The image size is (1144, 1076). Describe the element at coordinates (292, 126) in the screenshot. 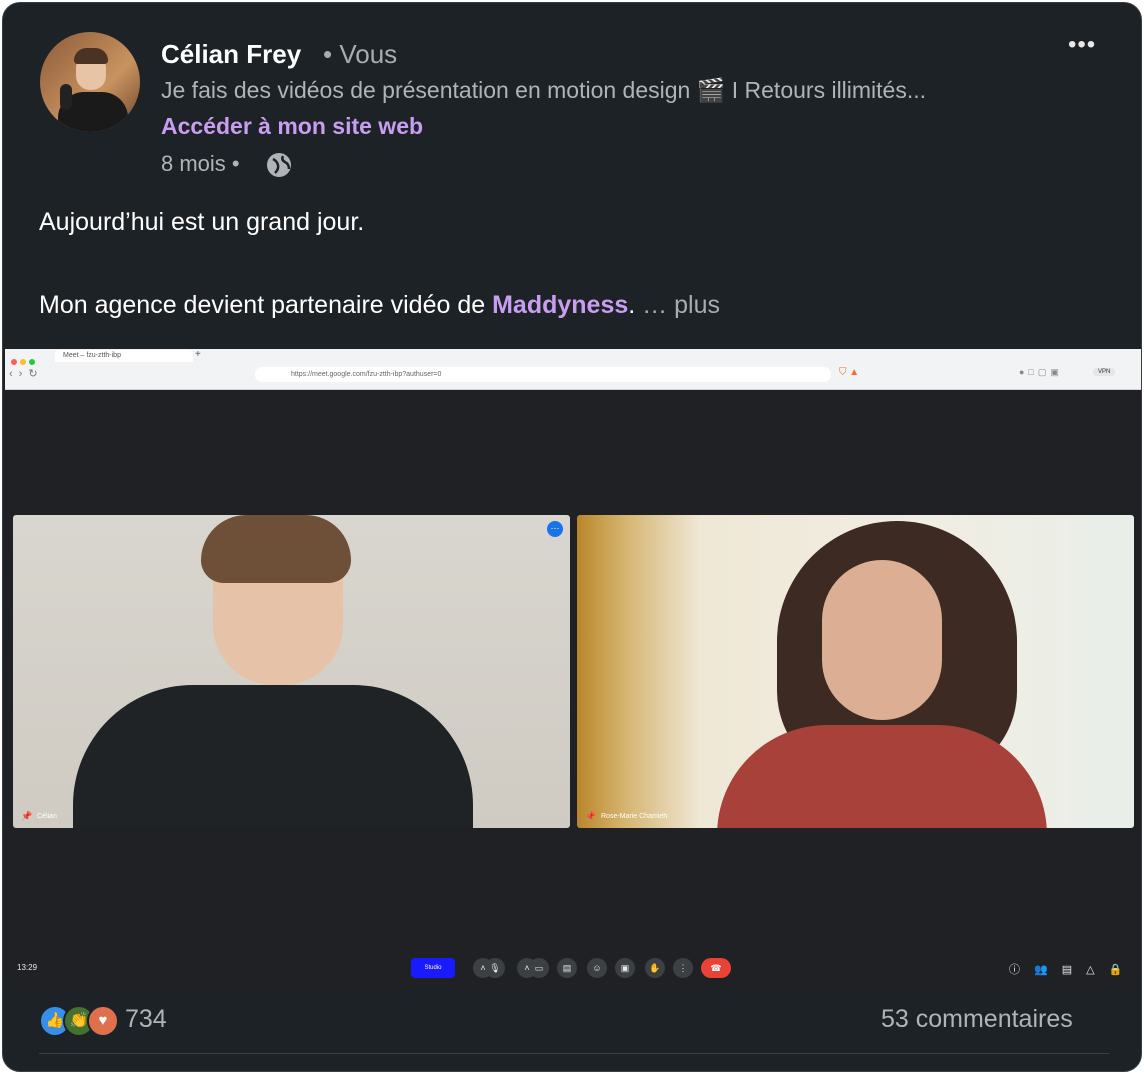

I see `website-link: Accéder à mon site web` at that location.